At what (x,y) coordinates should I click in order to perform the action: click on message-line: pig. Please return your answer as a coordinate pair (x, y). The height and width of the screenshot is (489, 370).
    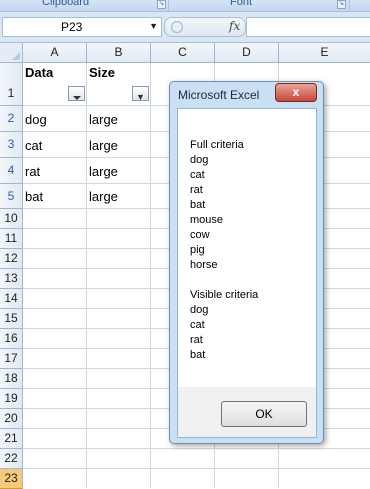
    Looking at the image, I should click on (197, 250).